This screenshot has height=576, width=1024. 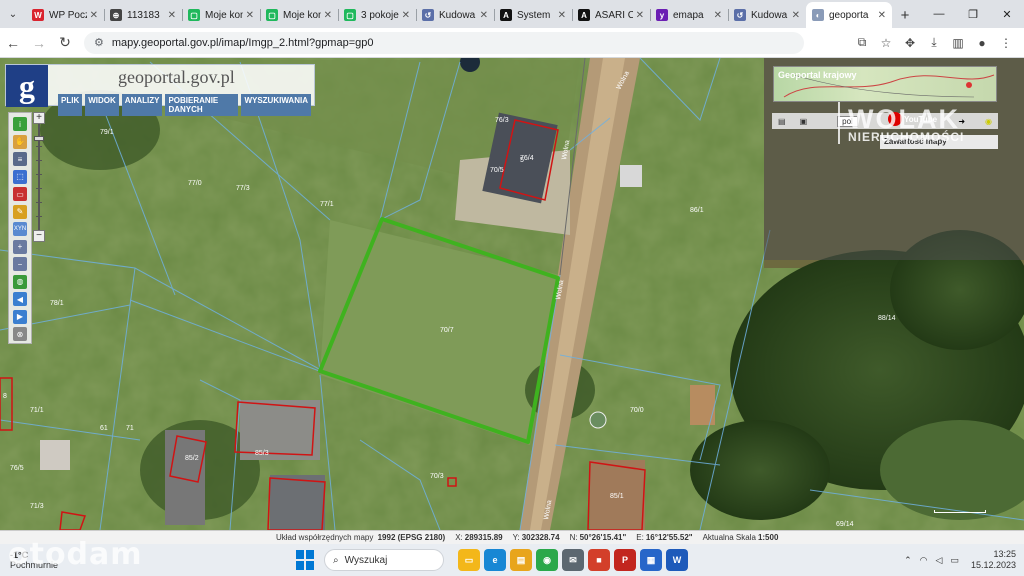 I want to click on parcel-label: 85/1, so click(x=617, y=496).